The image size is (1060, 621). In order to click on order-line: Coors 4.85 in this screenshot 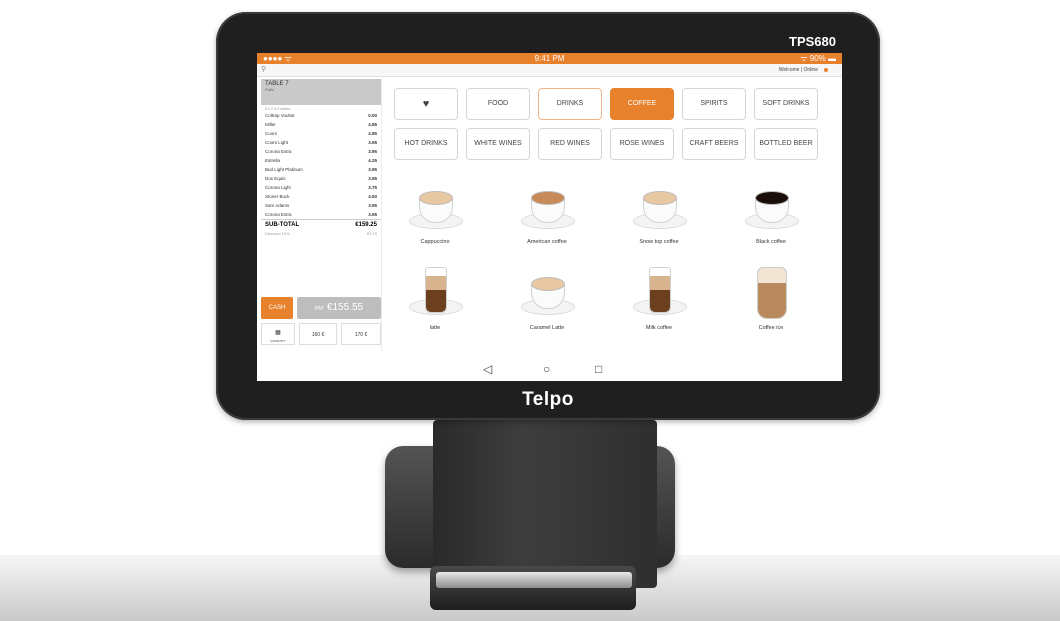, I will do `click(321, 133)`.